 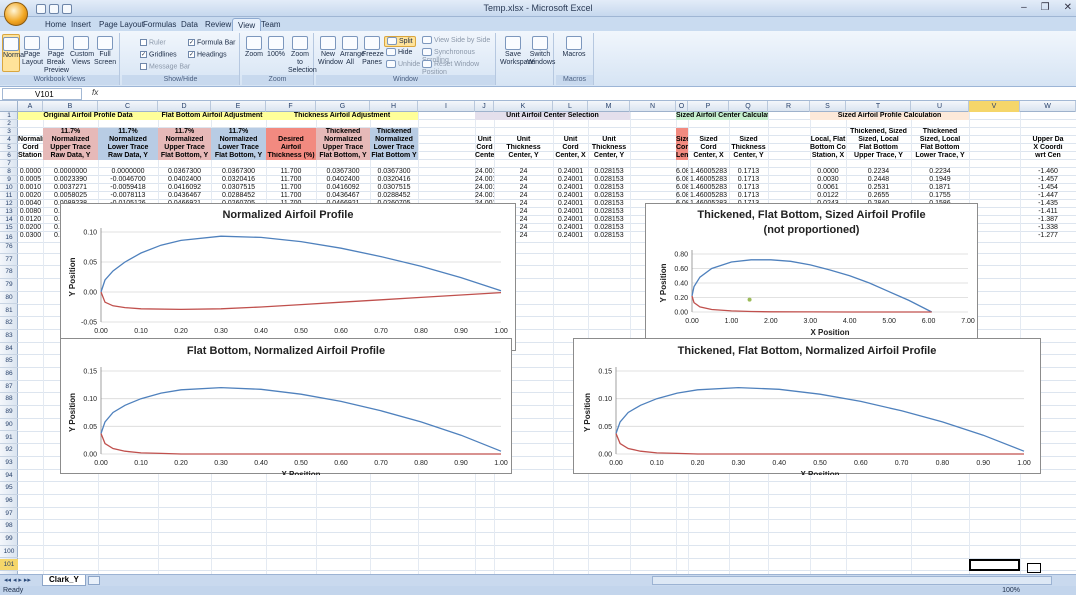 I want to click on table-cell: 11.700, so click(x=291, y=196).